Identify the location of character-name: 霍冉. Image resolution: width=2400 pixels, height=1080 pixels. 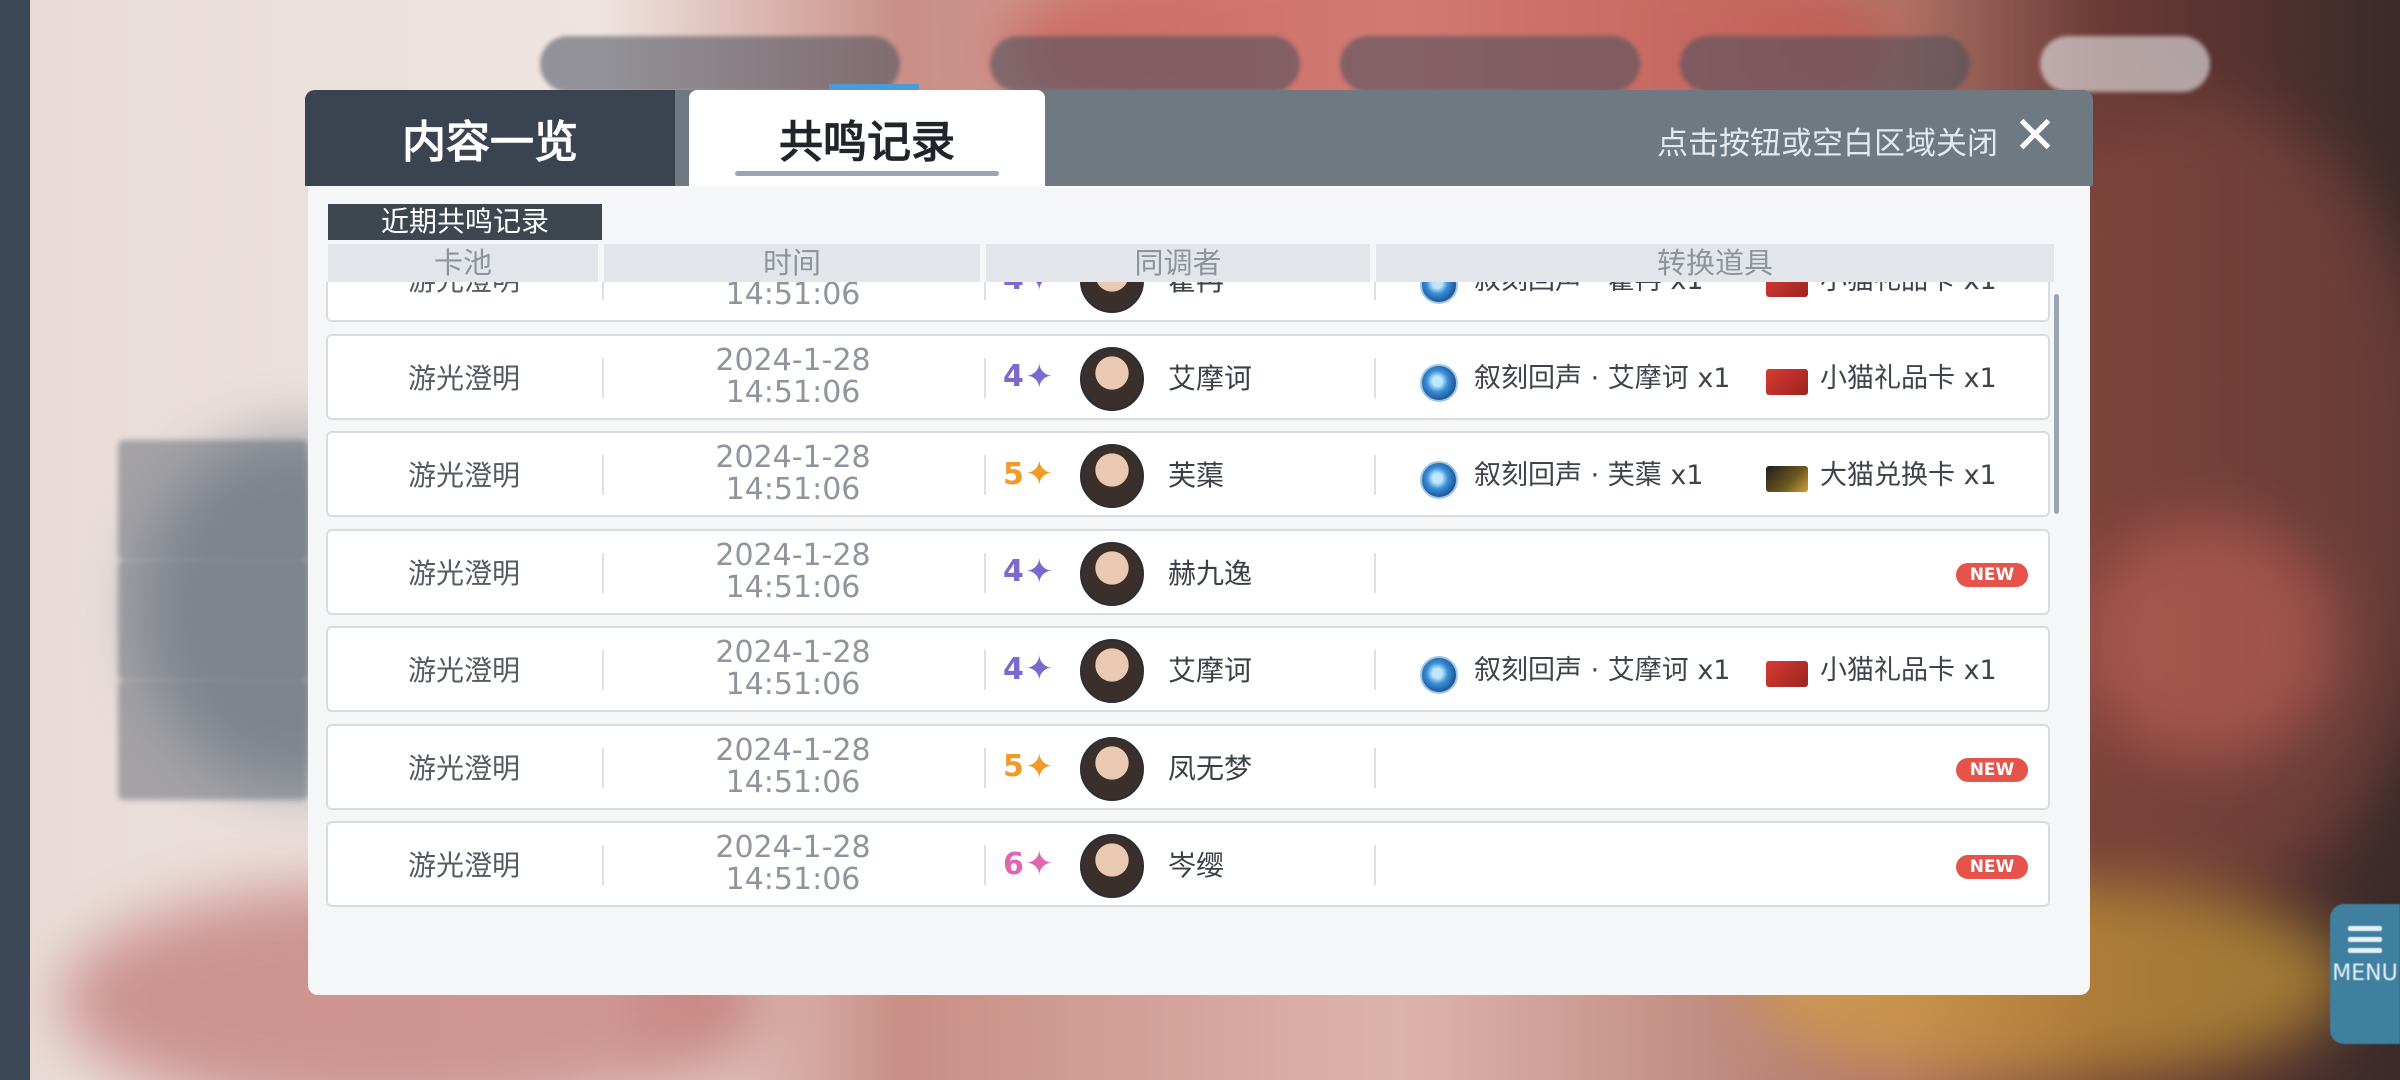
(1196, 301).